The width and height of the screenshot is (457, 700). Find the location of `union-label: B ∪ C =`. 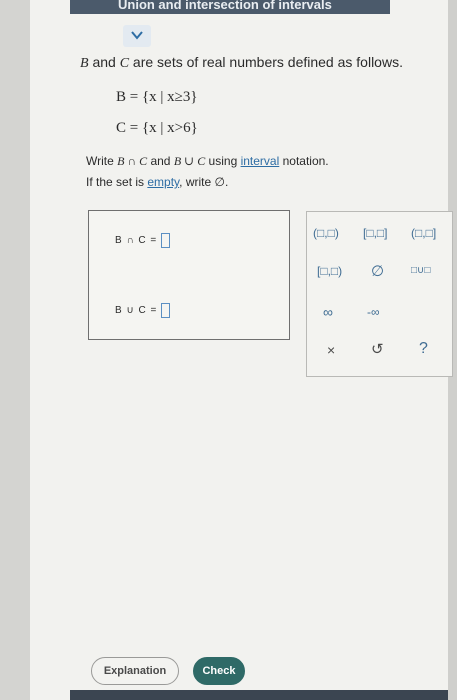

union-label: B ∪ C = is located at coordinates (136, 311).